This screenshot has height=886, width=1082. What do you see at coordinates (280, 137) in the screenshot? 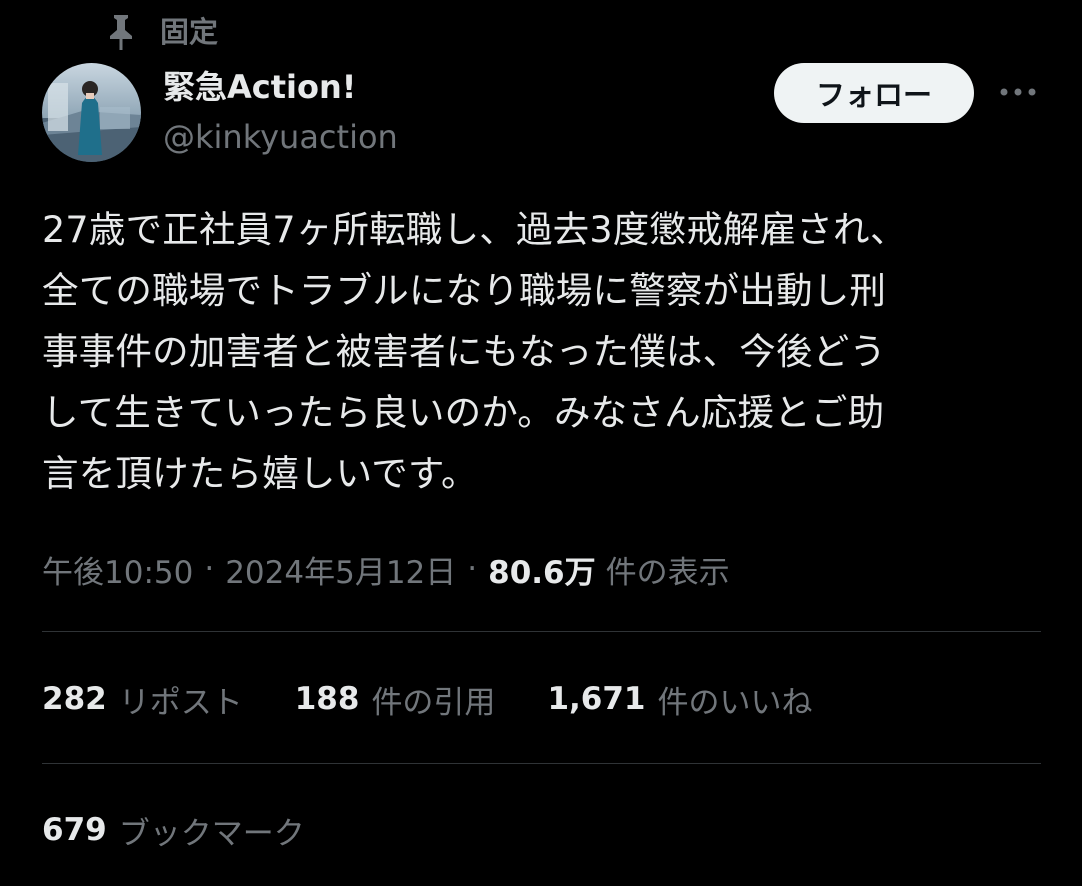
I see `author-handle: @kinkyuaction` at bounding box center [280, 137].